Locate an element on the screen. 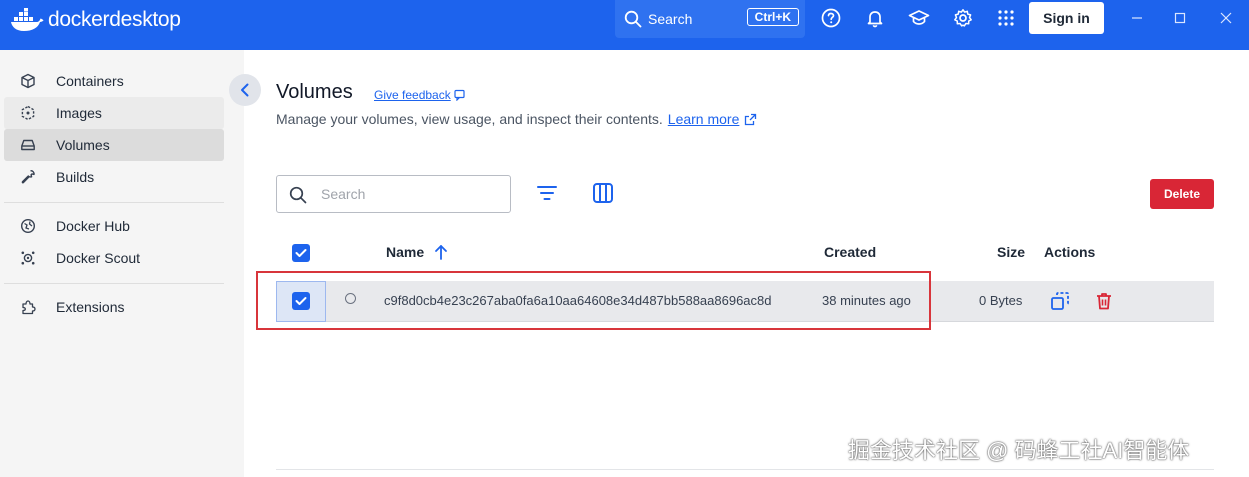 The image size is (1249, 477). docker-whale-icon is located at coordinates (27, 19).